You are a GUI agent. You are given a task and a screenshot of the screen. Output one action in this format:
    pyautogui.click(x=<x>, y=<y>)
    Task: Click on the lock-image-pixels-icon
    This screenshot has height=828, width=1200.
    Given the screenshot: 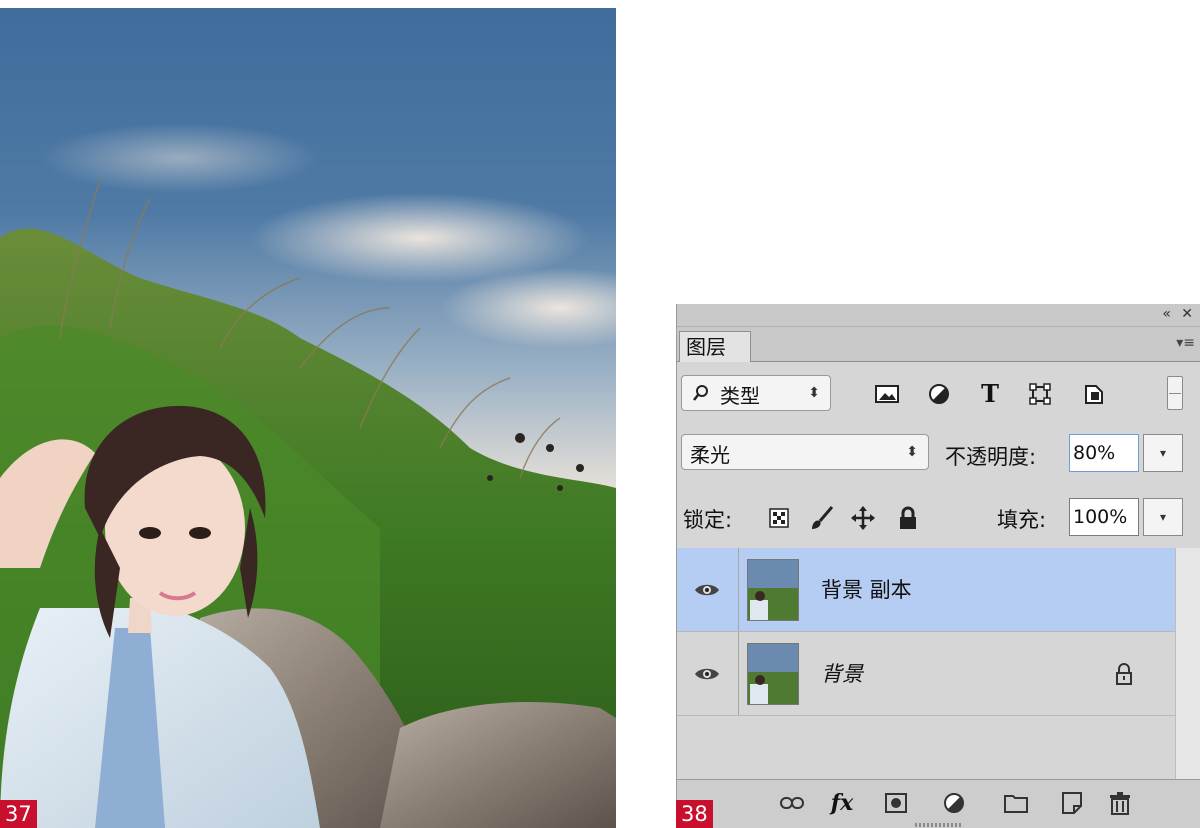 What is the action you would take?
    pyautogui.click(x=821, y=518)
    